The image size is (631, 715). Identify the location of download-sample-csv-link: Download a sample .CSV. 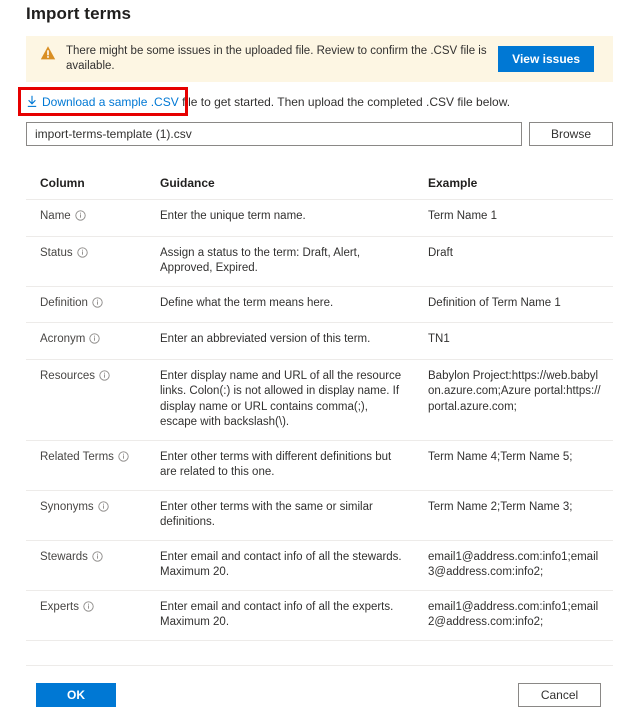
(102, 102).